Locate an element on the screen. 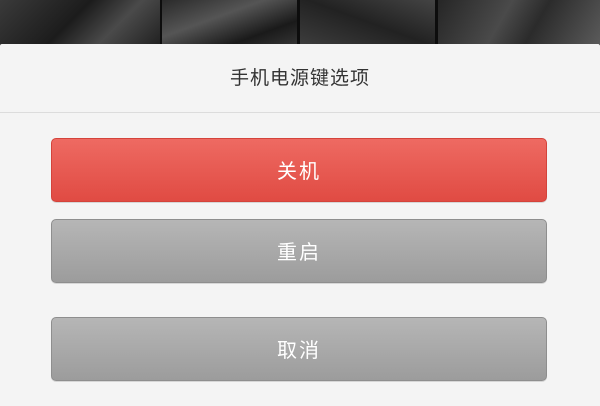  cancel-button: 取消 is located at coordinates (299, 349).